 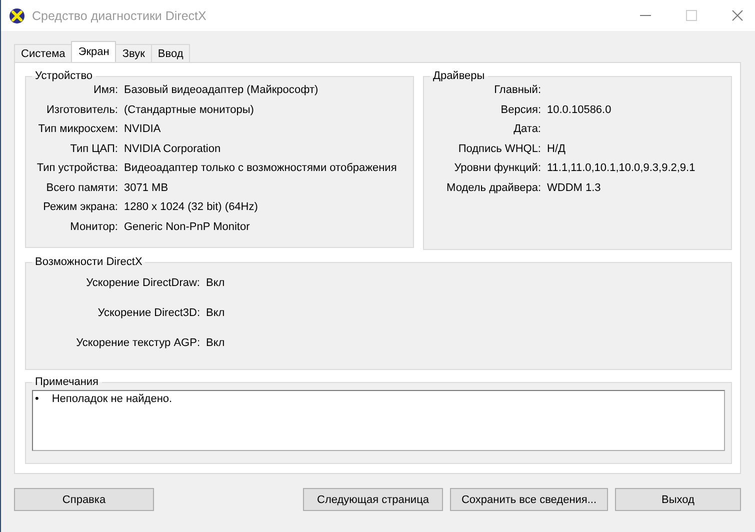 What do you see at coordinates (526, 129) in the screenshot?
I see `field-label: Дата:` at bounding box center [526, 129].